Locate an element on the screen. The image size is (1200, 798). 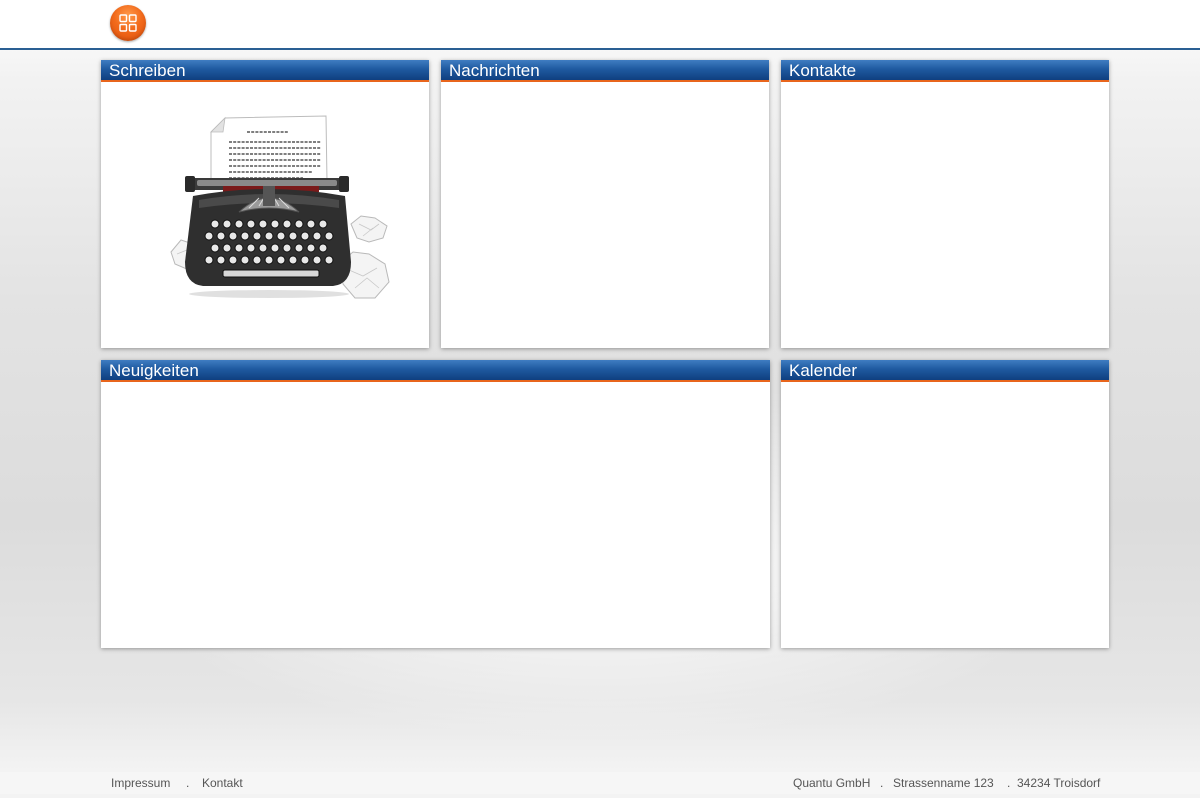
footer-company: Quantu GmbH is located at coordinates (832, 783).